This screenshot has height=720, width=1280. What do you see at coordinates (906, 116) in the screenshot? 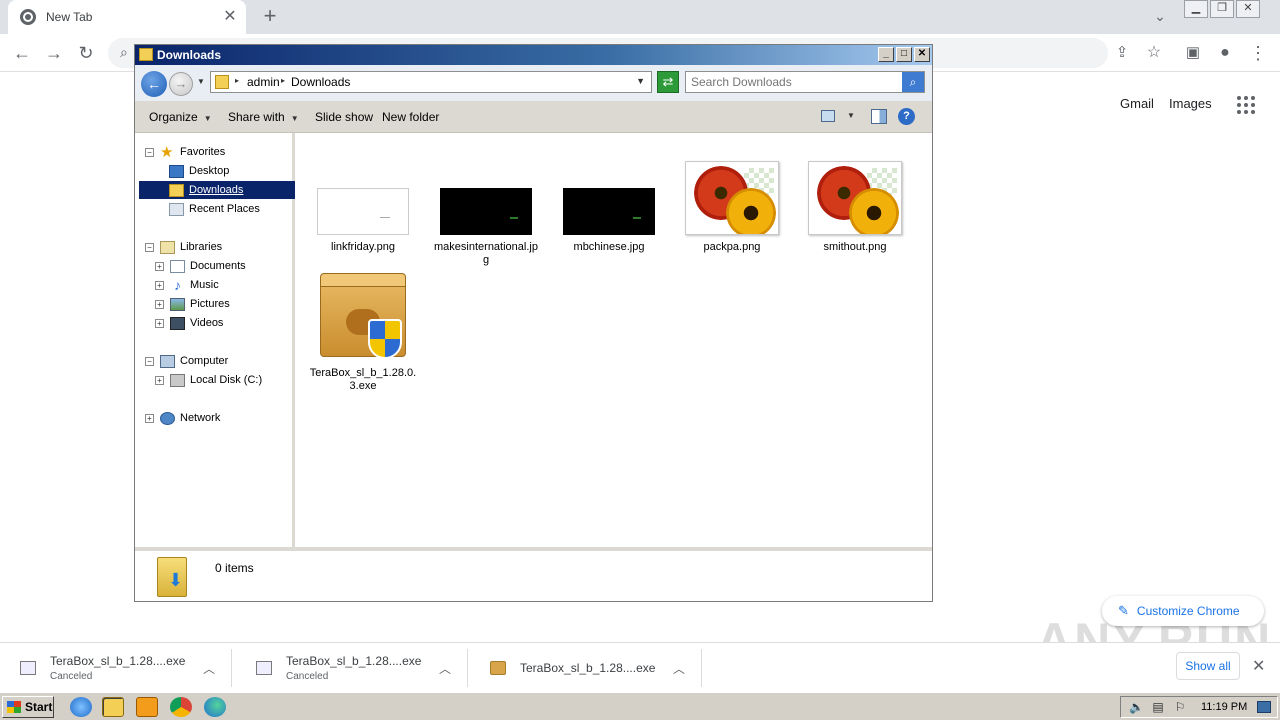
I see `help-icon: ?` at bounding box center [906, 116].